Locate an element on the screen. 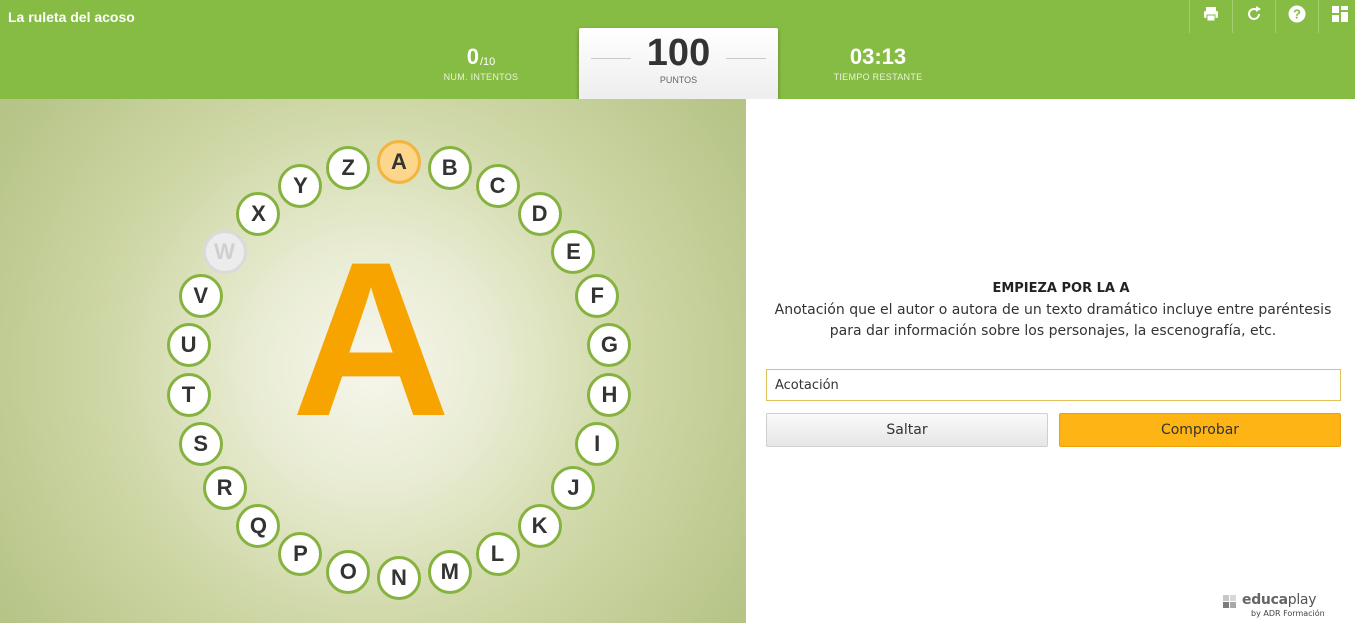 The width and height of the screenshot is (1355, 623). points-value: 100 is located at coordinates (678, 53).